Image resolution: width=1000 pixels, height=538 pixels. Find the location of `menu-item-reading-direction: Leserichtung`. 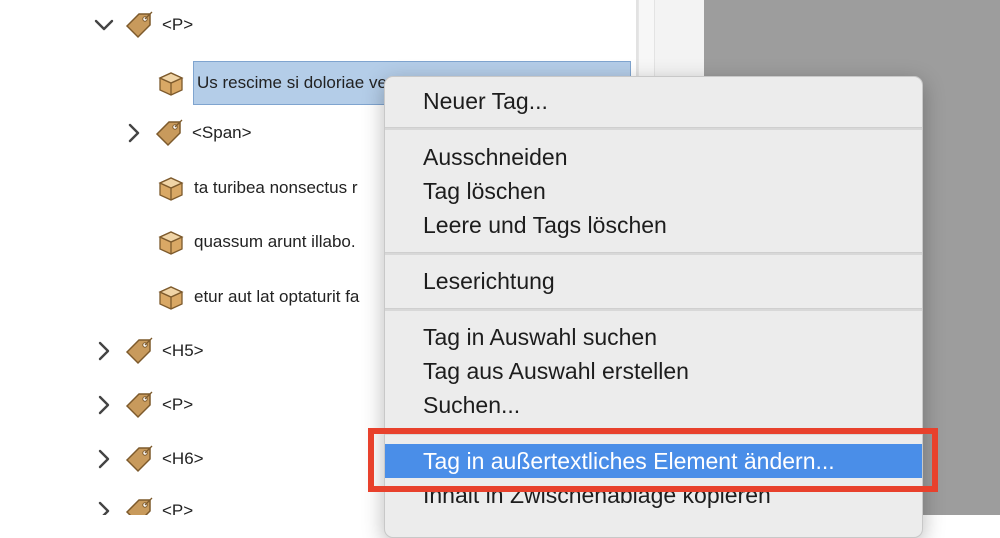

menu-item-reading-direction: Leserichtung is located at coordinates (653, 281).